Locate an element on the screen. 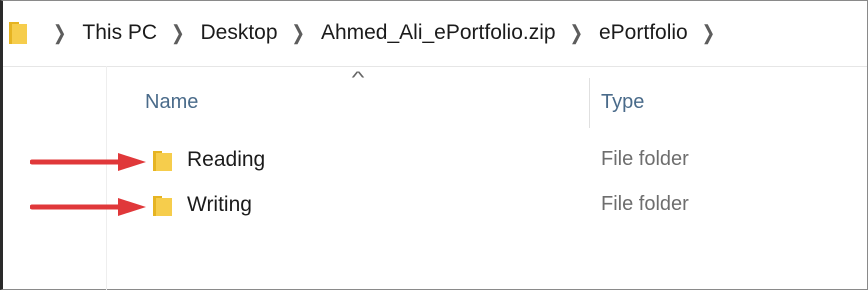  column-header-type: Type is located at coordinates (622, 102).